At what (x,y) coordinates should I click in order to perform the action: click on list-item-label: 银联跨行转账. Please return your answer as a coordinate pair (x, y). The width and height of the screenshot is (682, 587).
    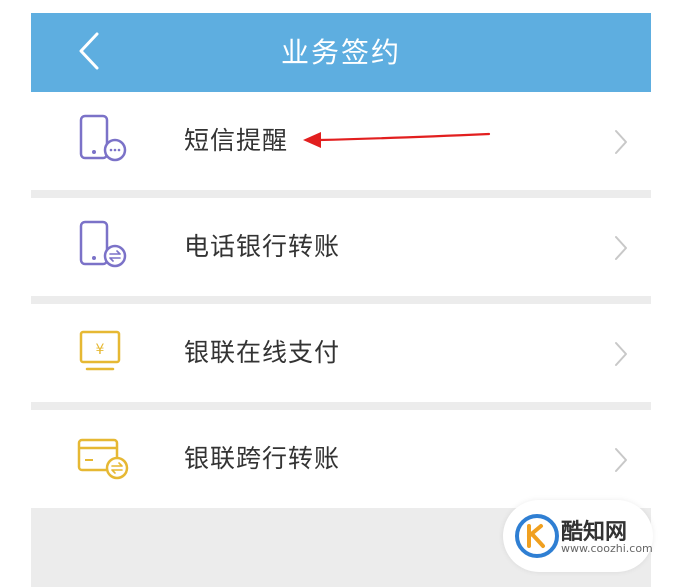
    Looking at the image, I should click on (262, 458).